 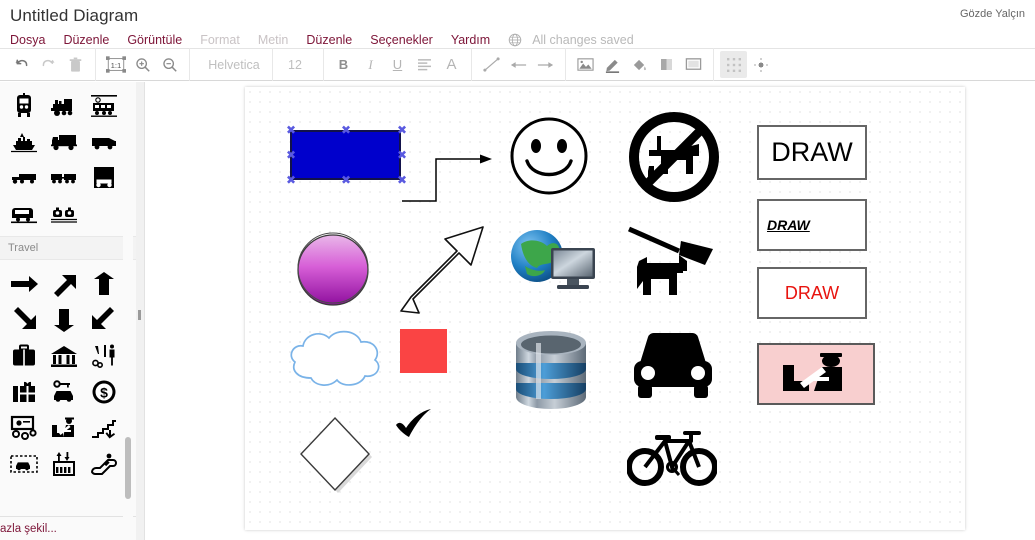 I want to click on shape-arrow-down-icon, so click(x=64, y=320).